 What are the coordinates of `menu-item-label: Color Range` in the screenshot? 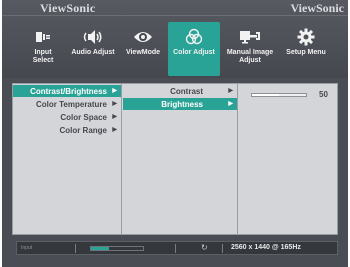 It's located at (83, 130).